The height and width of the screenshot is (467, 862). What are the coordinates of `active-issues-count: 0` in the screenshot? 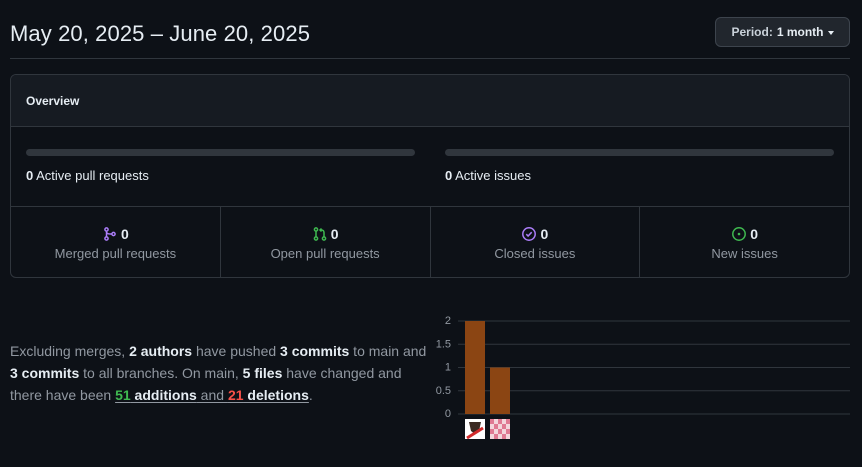 It's located at (449, 175).